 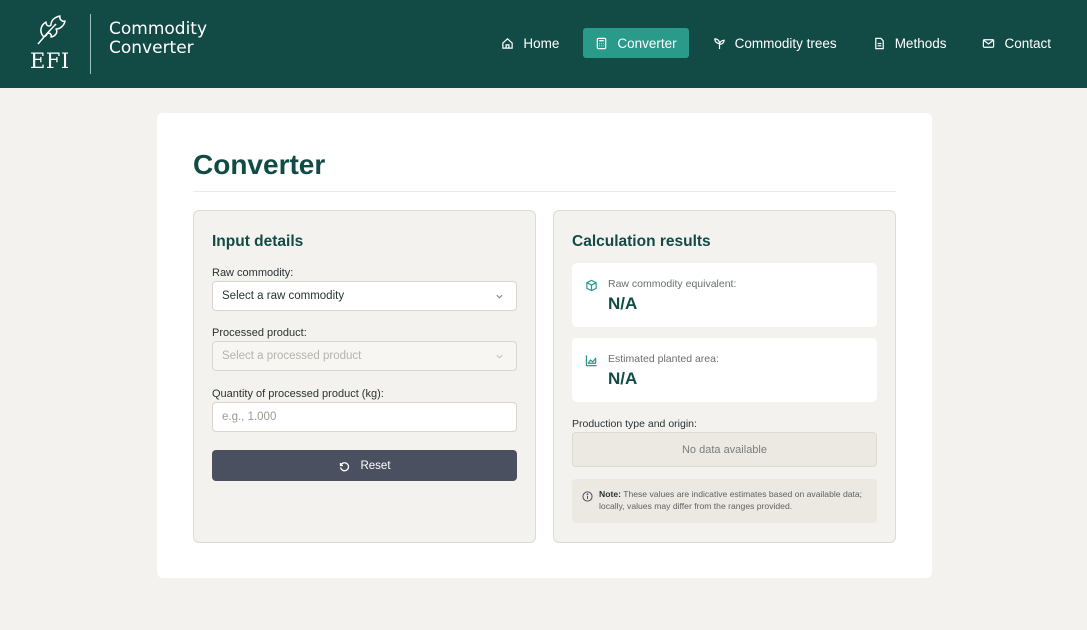 I want to click on calculator-icon, so click(x=602, y=43).